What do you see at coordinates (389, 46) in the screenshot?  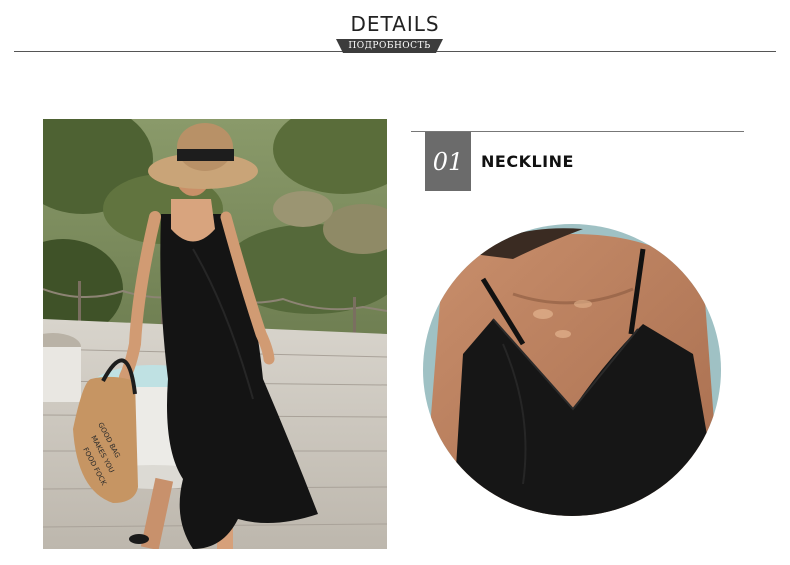 I see `page-subtitle: ПОДРОБНОСТЬ` at bounding box center [389, 46].